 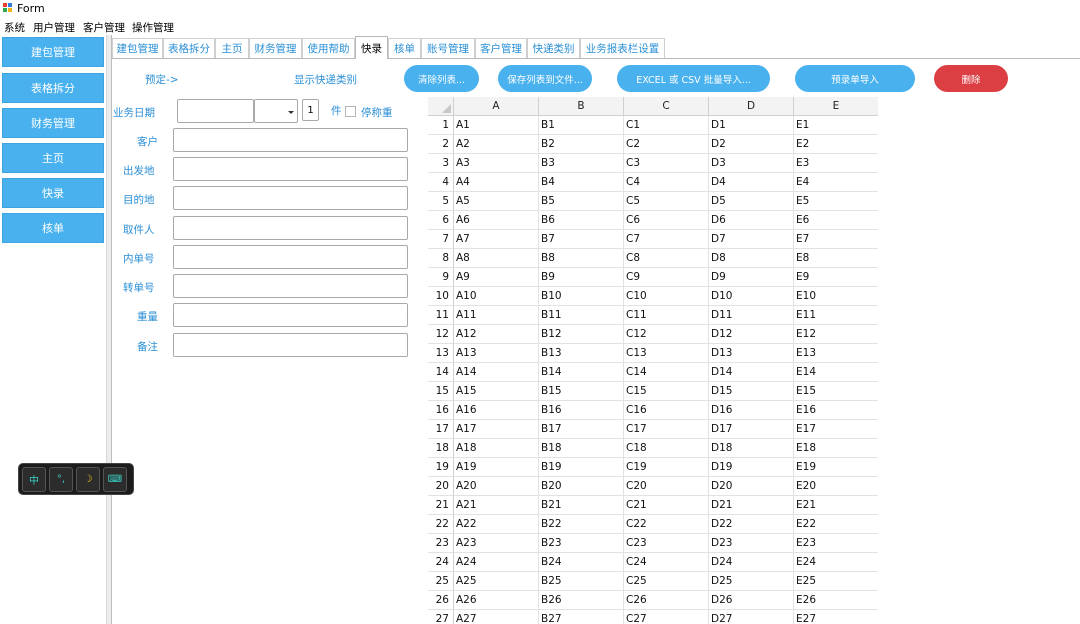 I want to click on grid-cell: C7, so click(x=666, y=239).